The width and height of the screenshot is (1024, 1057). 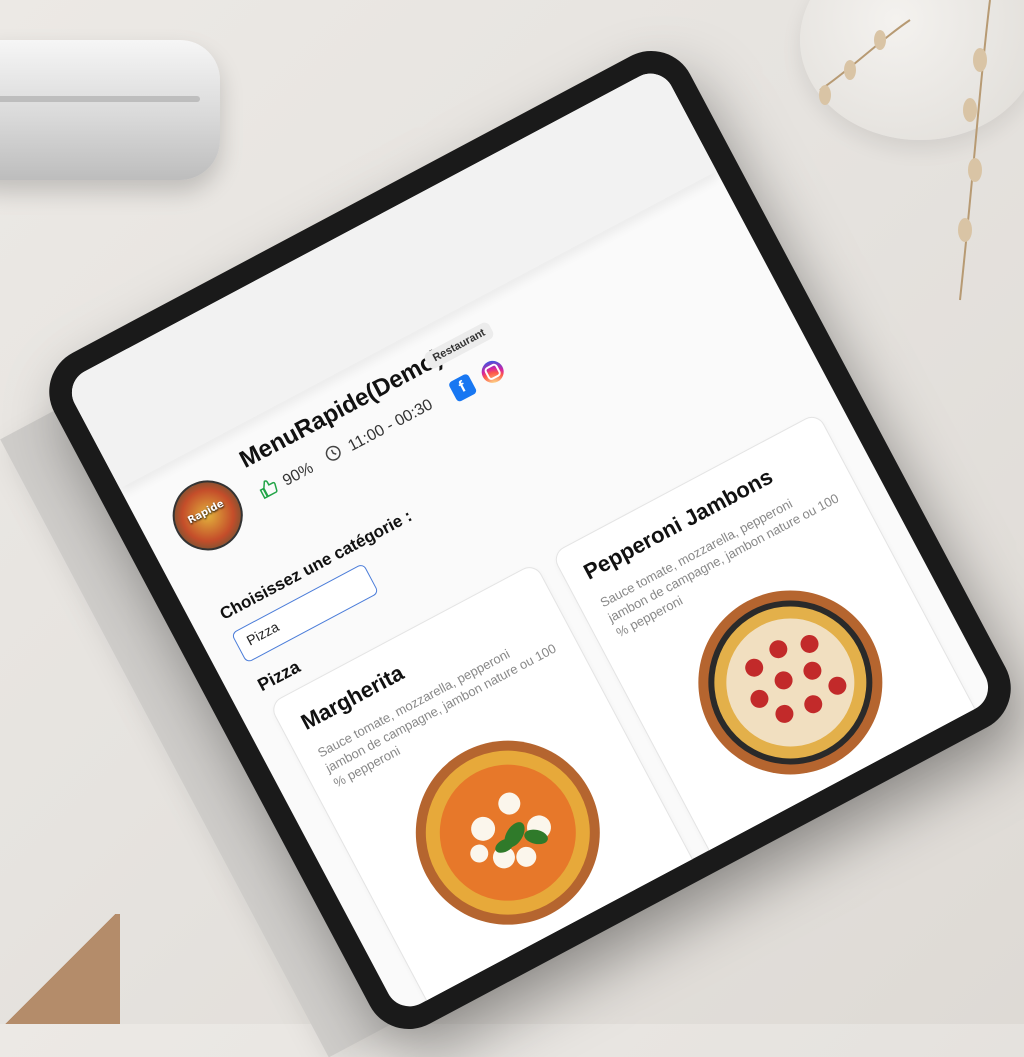 I want to click on restaurant-logo: Rapide, so click(x=208, y=515).